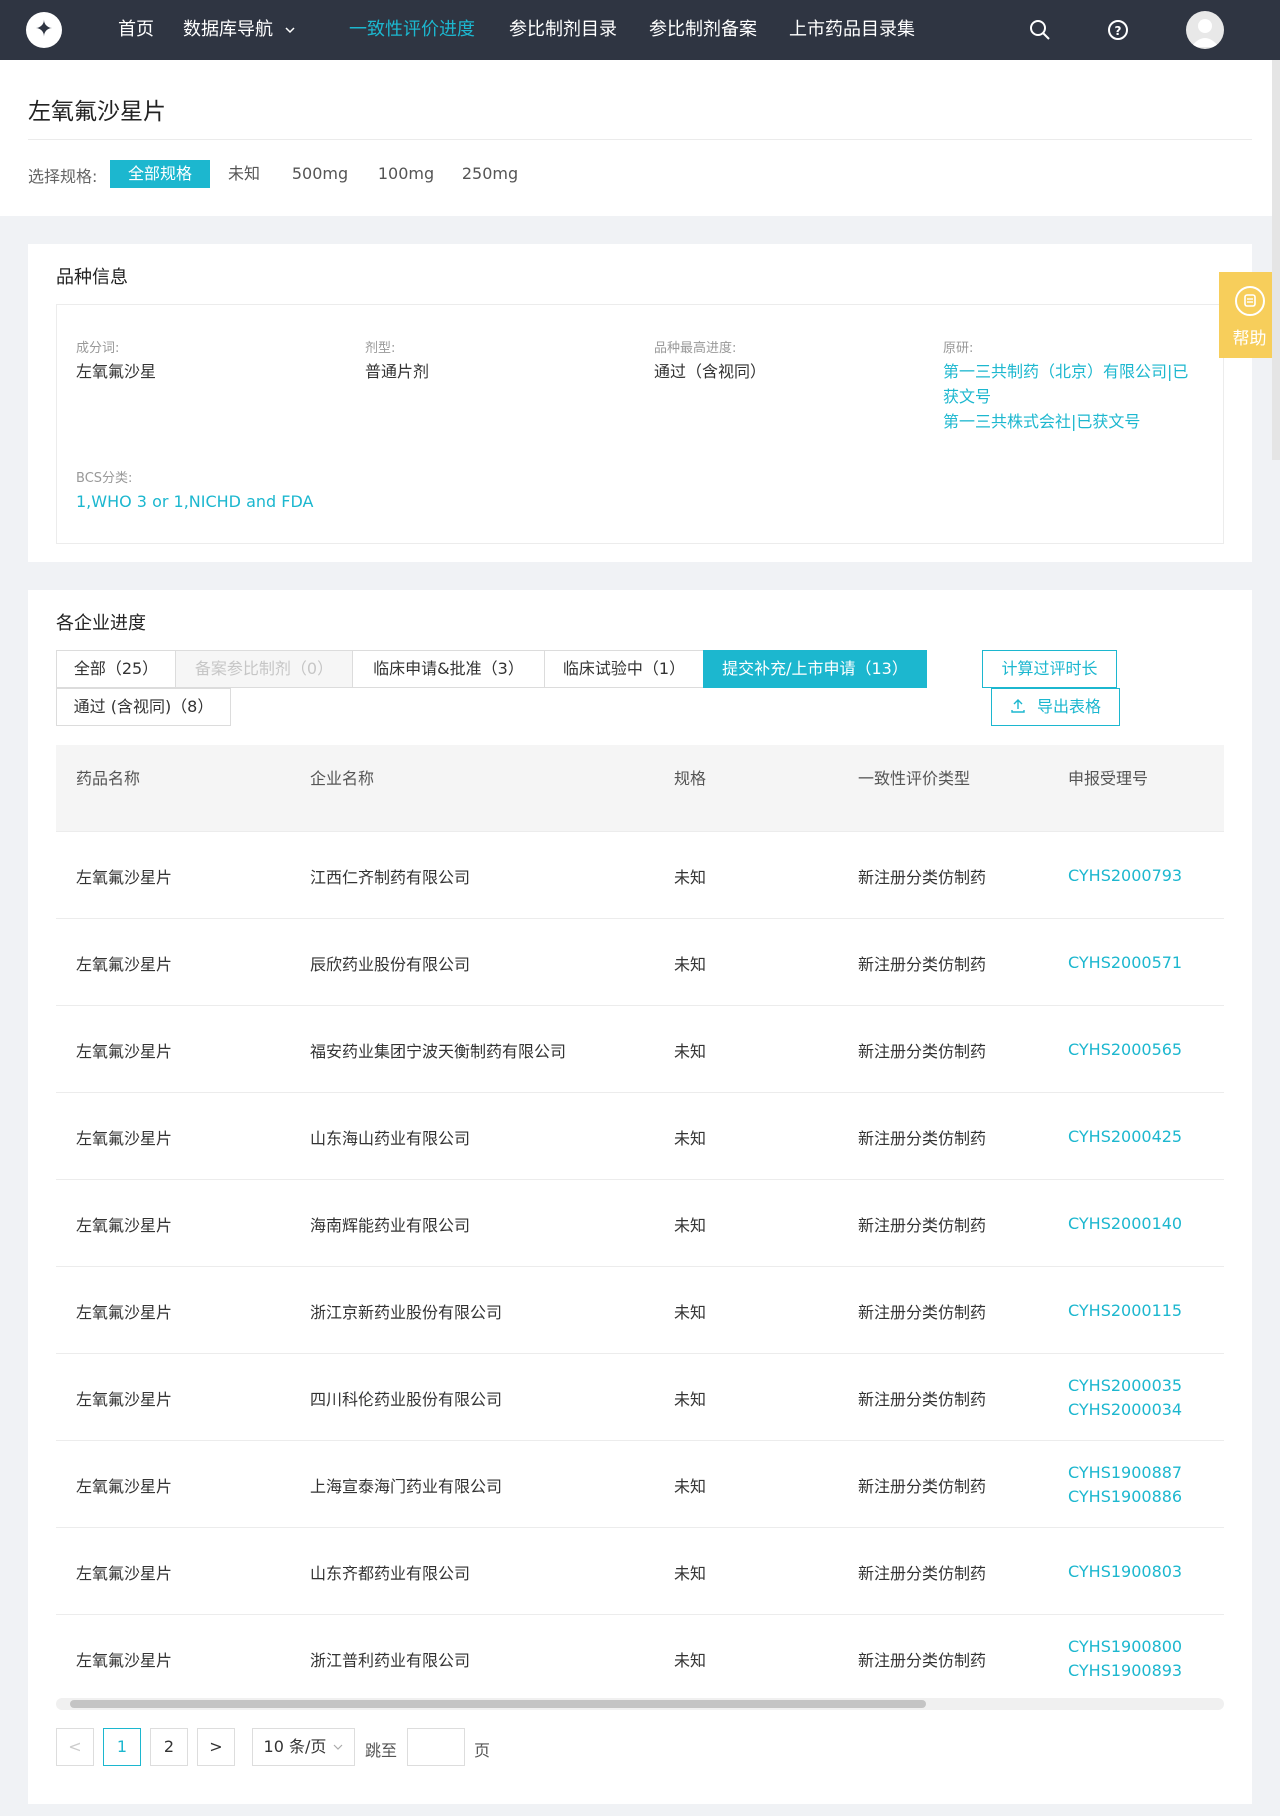 This screenshot has height=1816, width=1280. I want to click on nav-database: 数据库导航, so click(239, 30).